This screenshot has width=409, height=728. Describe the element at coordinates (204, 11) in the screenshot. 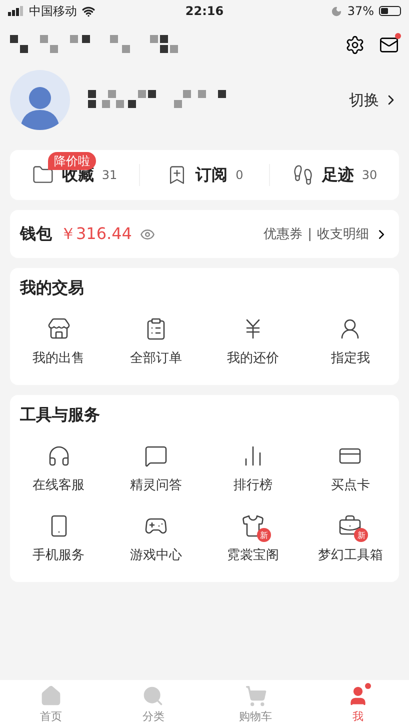

I see `clock: 22:16` at that location.